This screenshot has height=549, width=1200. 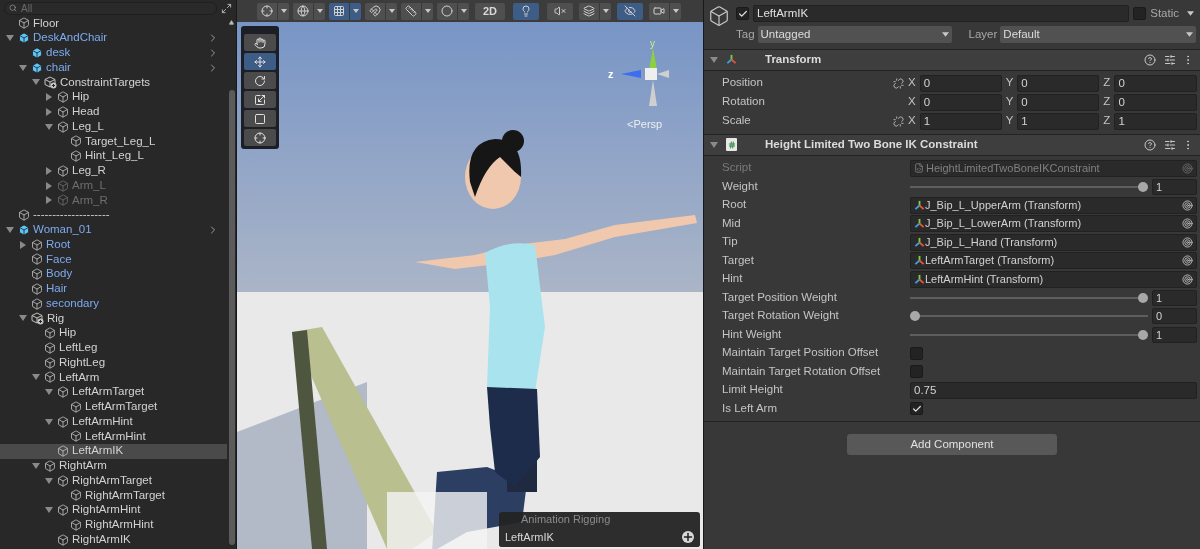 What do you see at coordinates (303, 11) in the screenshot?
I see `globe-toolbar-button` at bounding box center [303, 11].